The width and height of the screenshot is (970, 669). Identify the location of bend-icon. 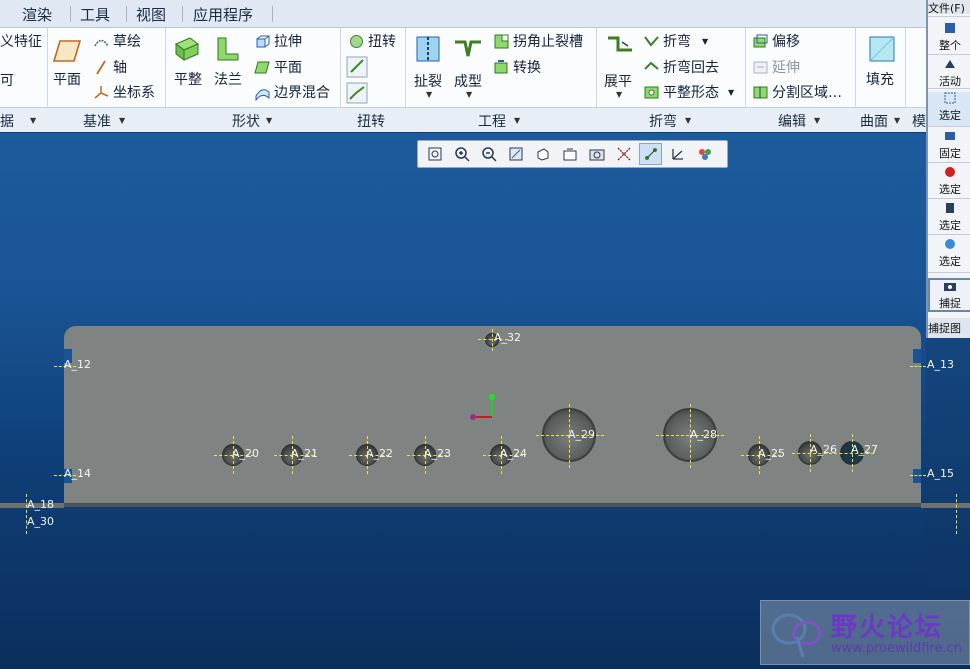
(651, 41).